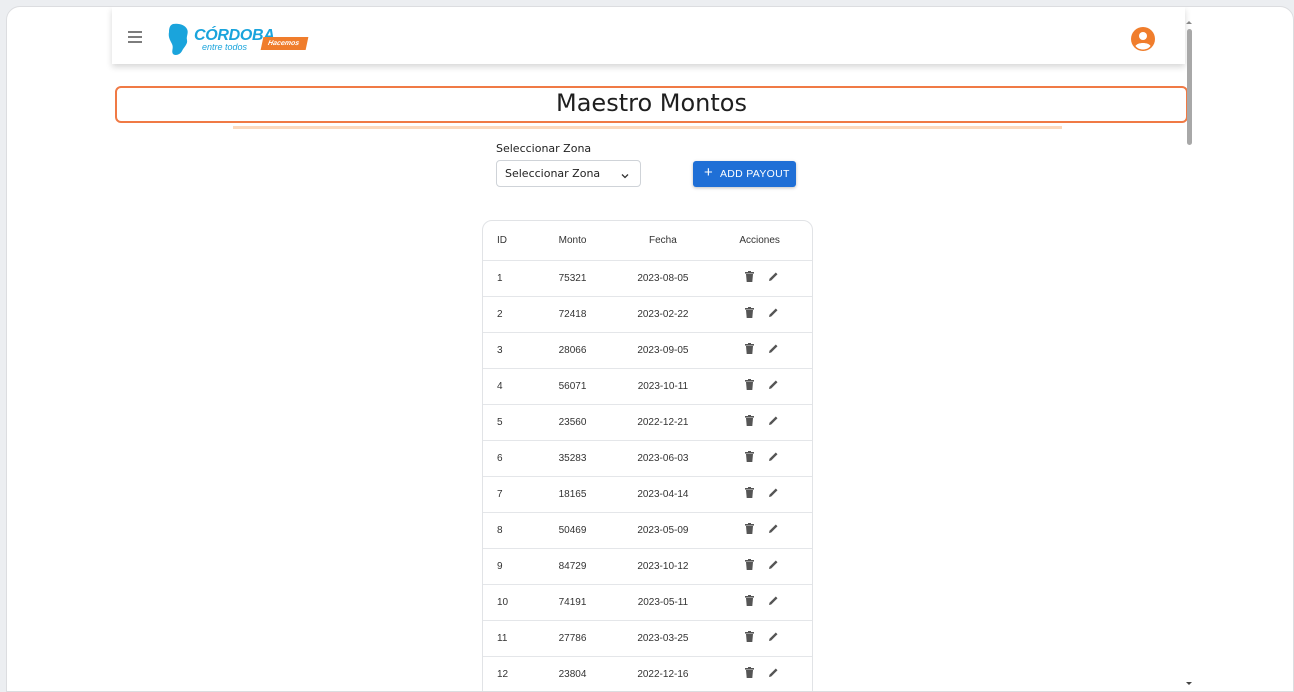  I want to click on cell-id: 11, so click(512, 638).